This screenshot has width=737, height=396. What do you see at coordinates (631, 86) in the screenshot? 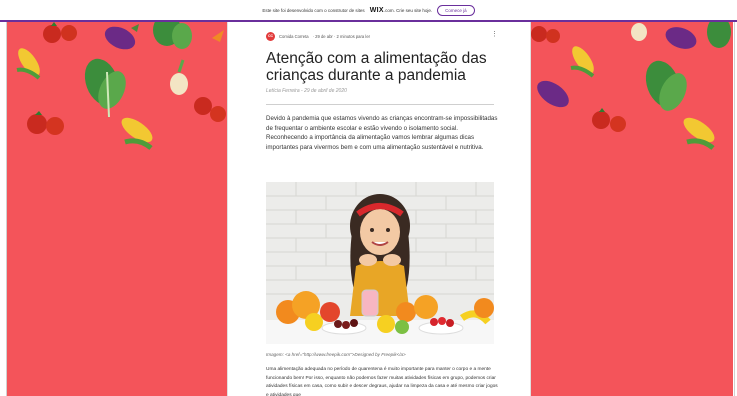
I see `vegetable-pattern-right` at bounding box center [631, 86].